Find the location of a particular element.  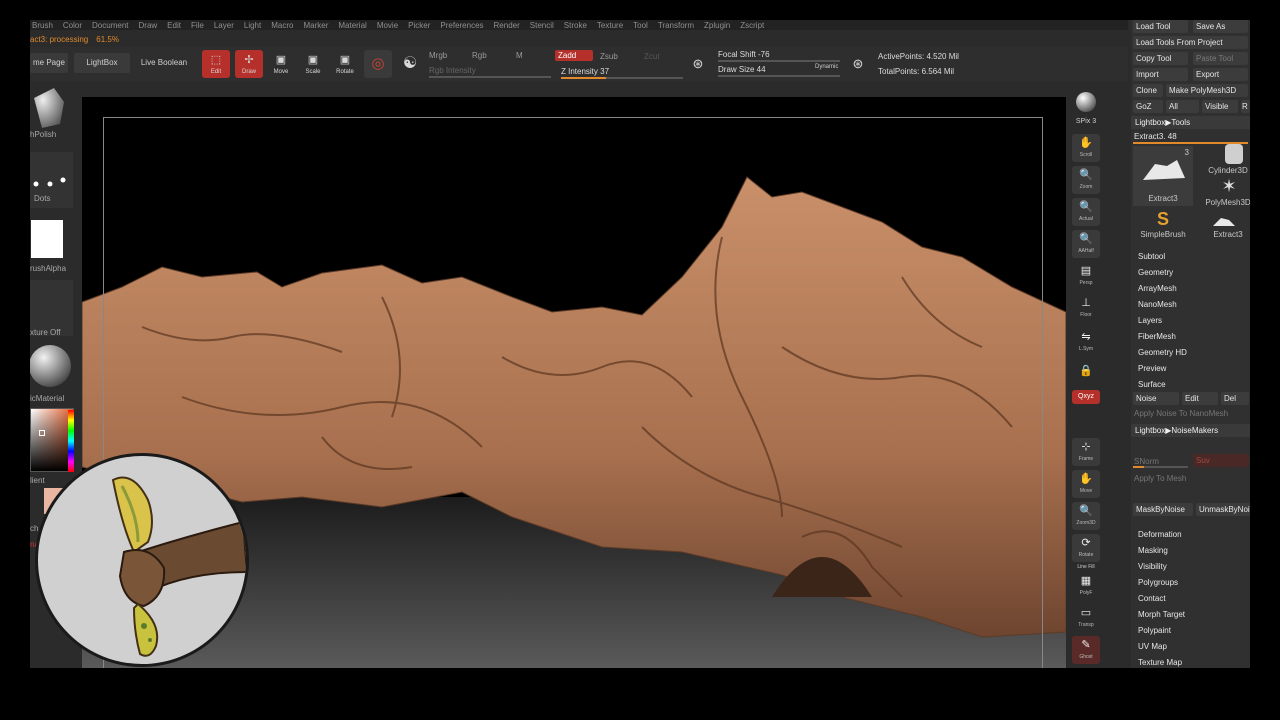

contact-subpalette: Contact is located at coordinates (1152, 598).